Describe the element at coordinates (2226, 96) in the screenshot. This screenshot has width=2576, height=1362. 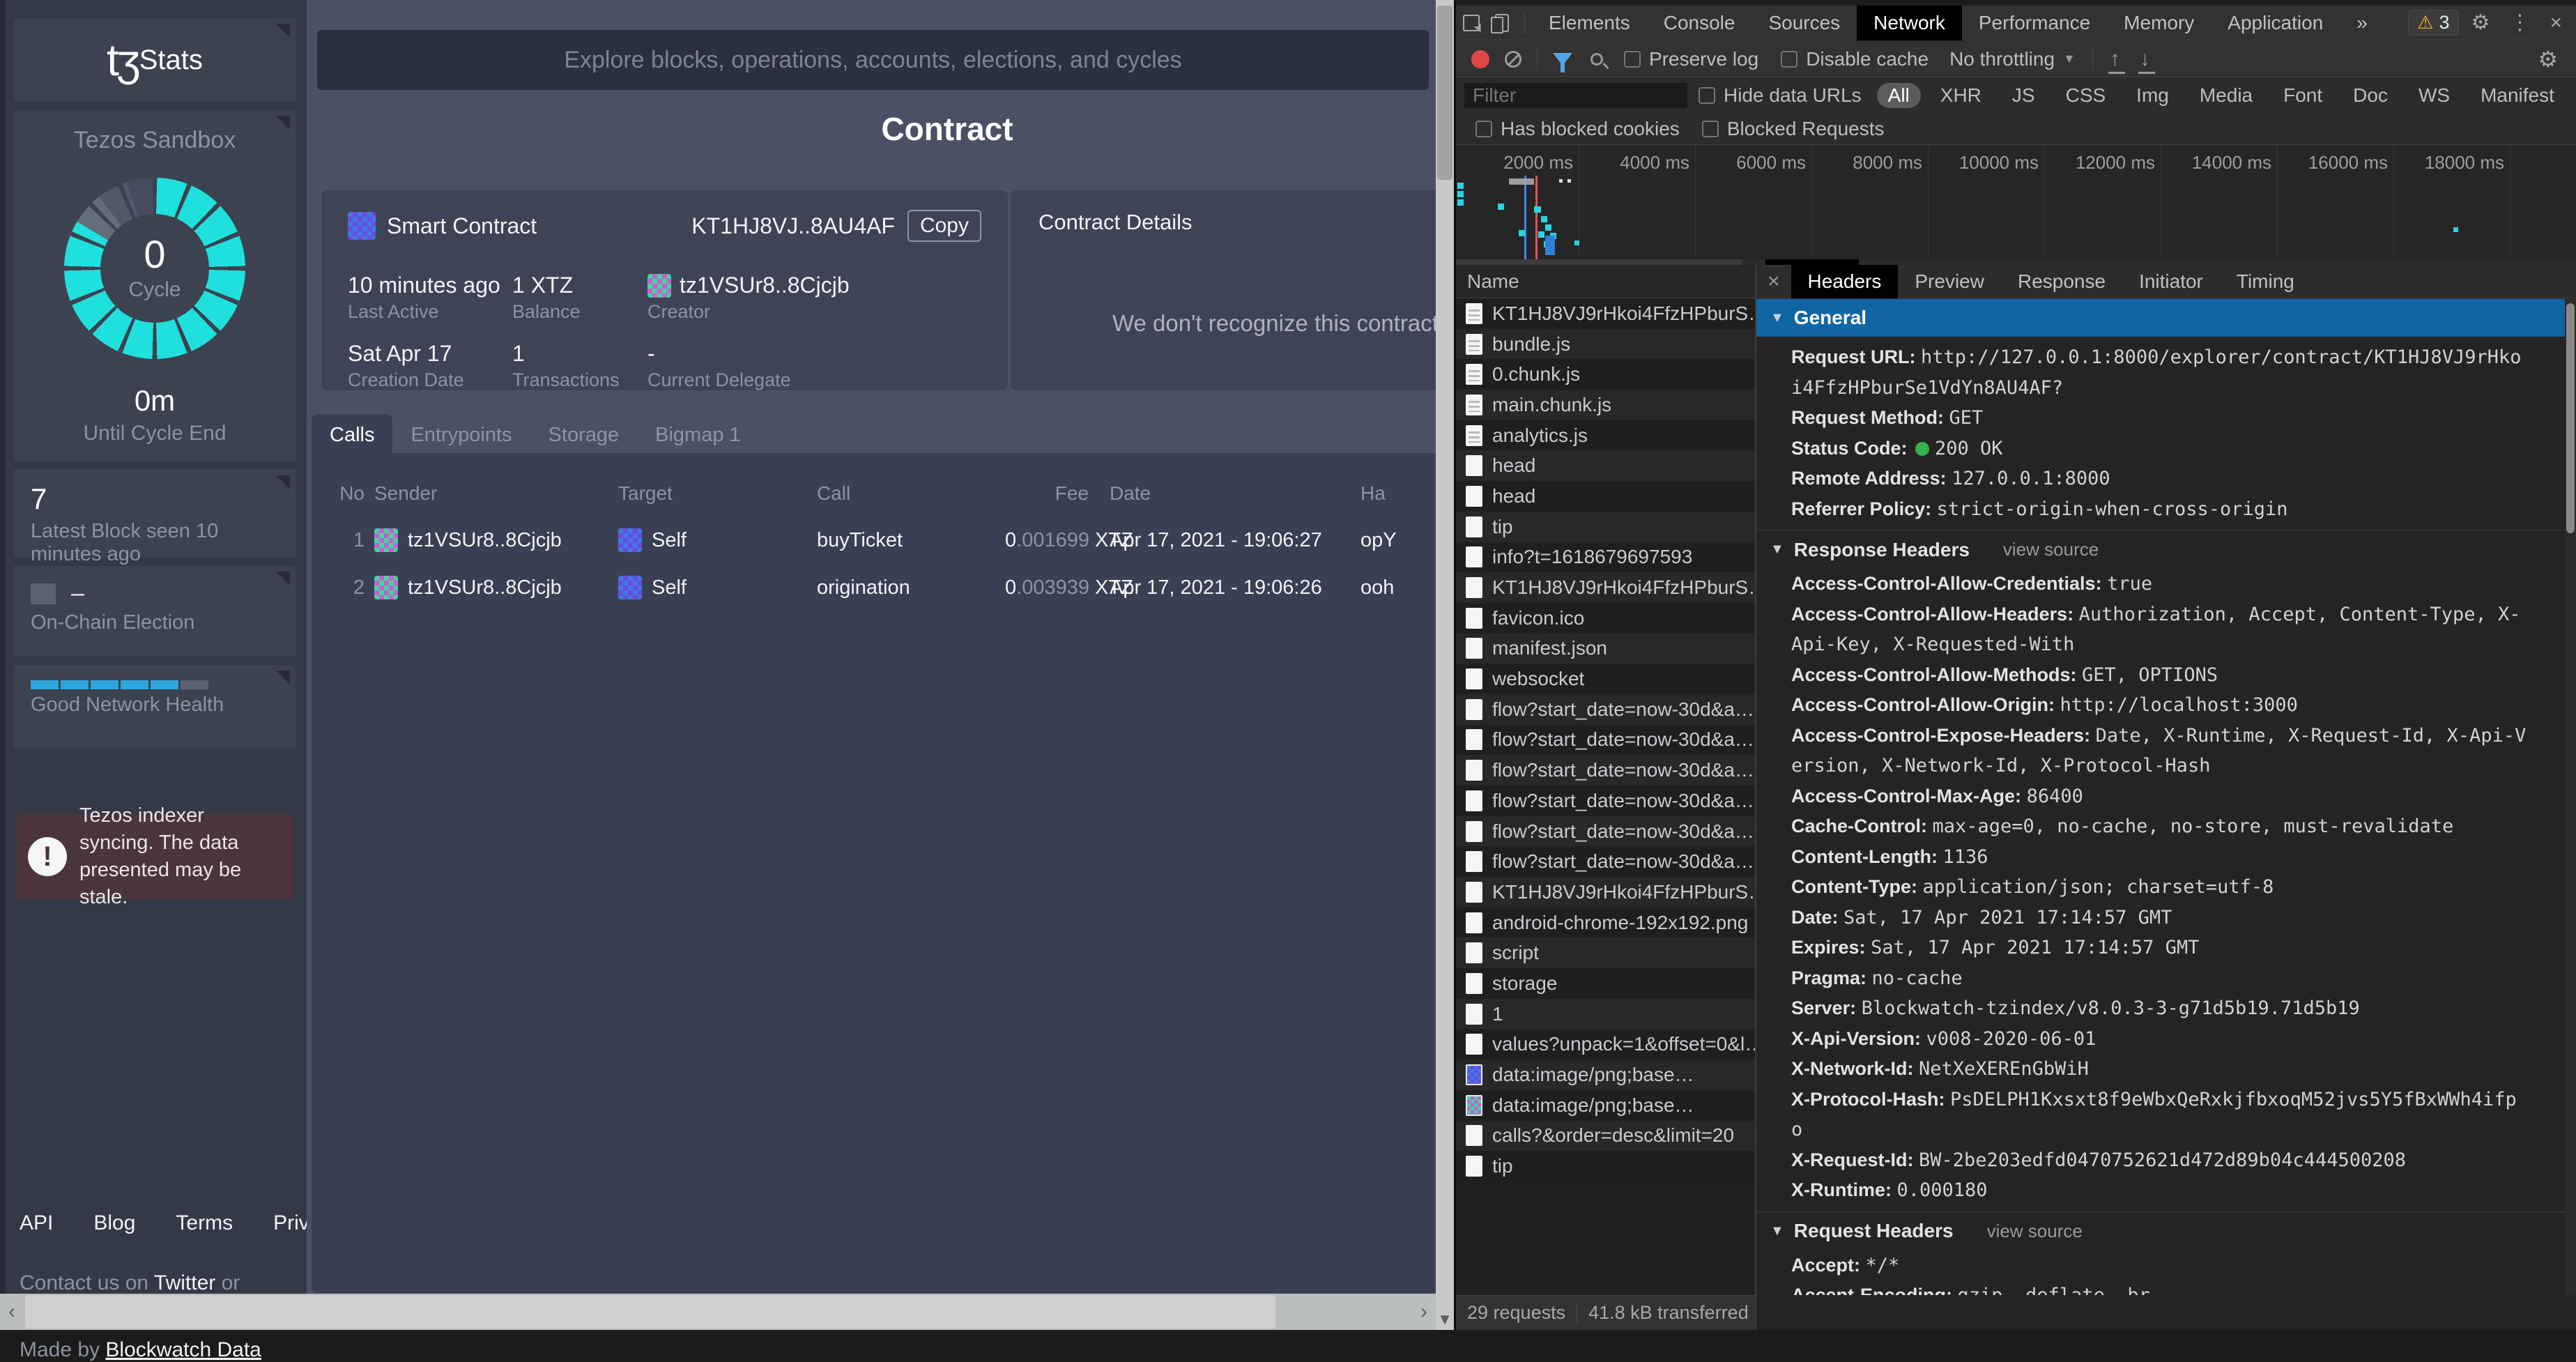
I see `request-type-filter: Media` at that location.